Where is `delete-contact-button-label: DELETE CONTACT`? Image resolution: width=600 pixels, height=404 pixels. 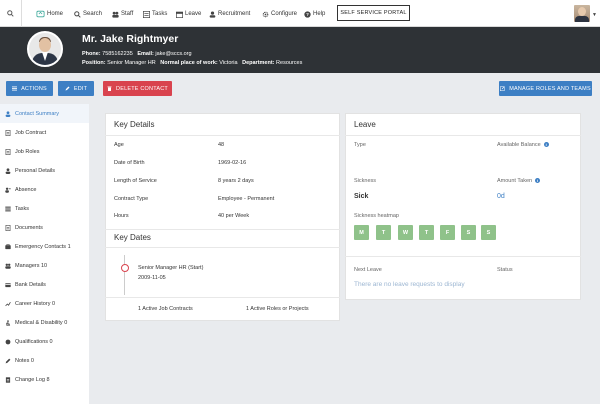
delete-contact-button-label: DELETE CONTACT is located at coordinates (142, 88).